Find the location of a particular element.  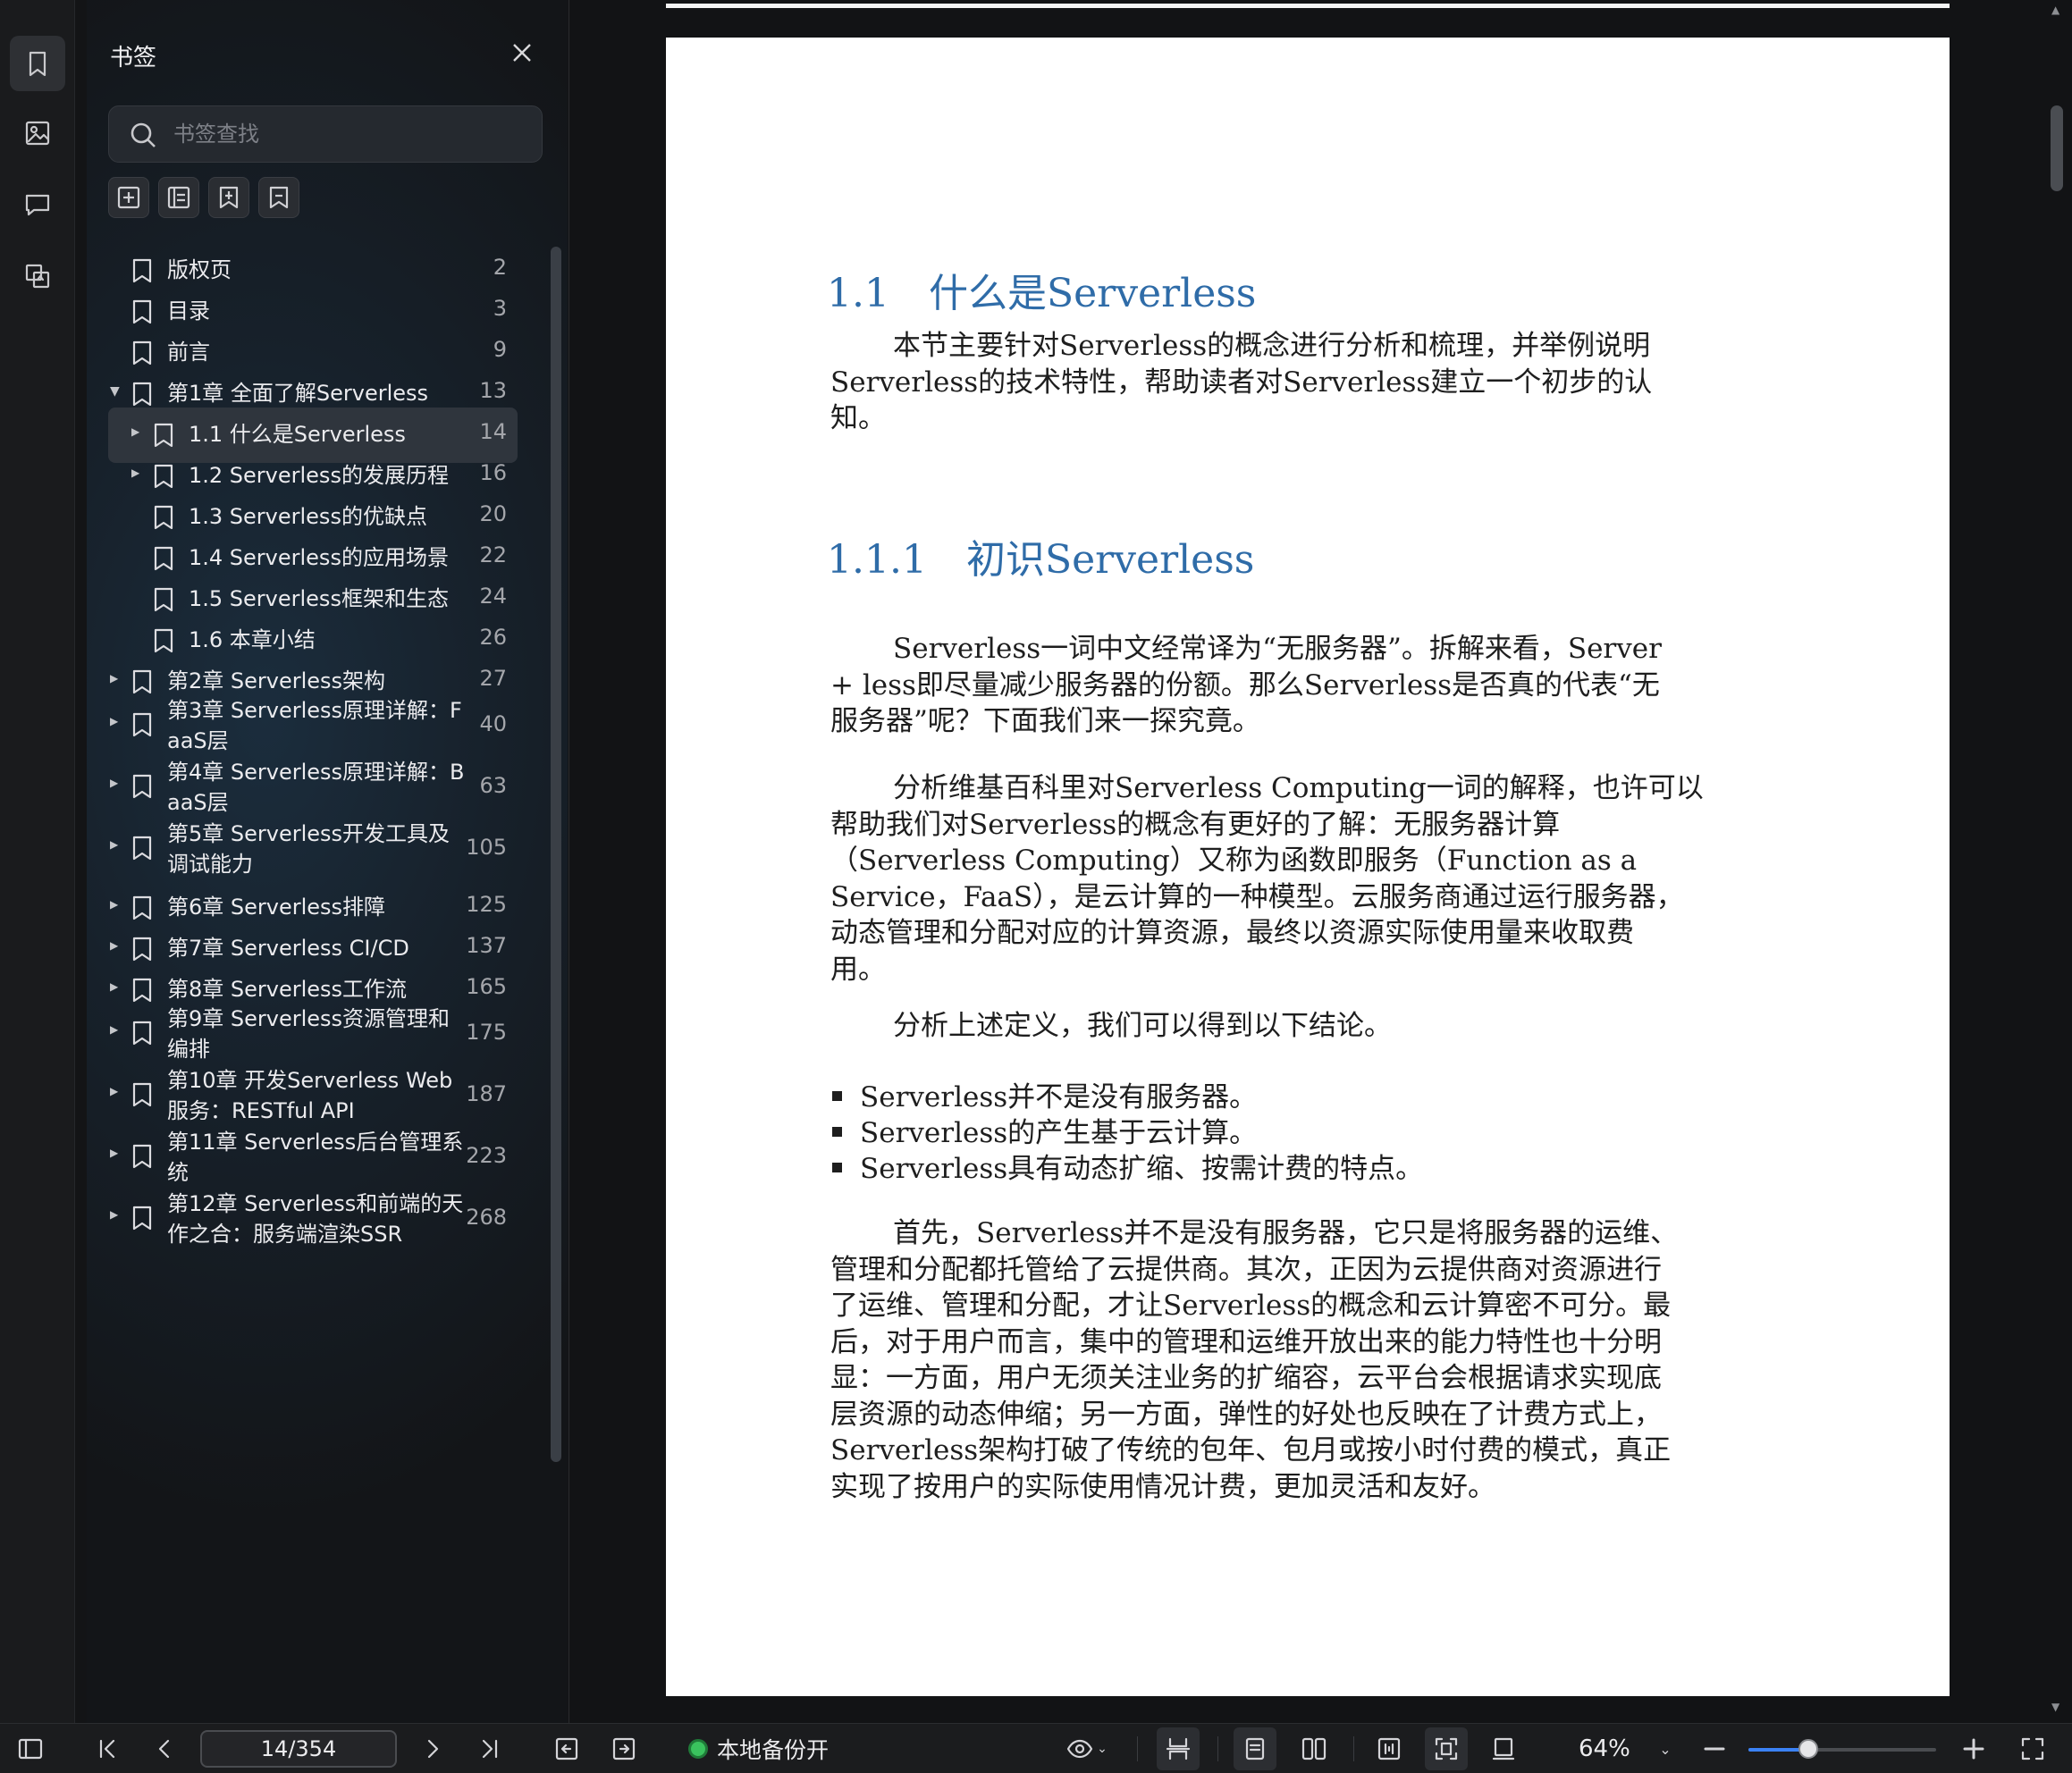

comment-panel-button is located at coordinates (37, 204).